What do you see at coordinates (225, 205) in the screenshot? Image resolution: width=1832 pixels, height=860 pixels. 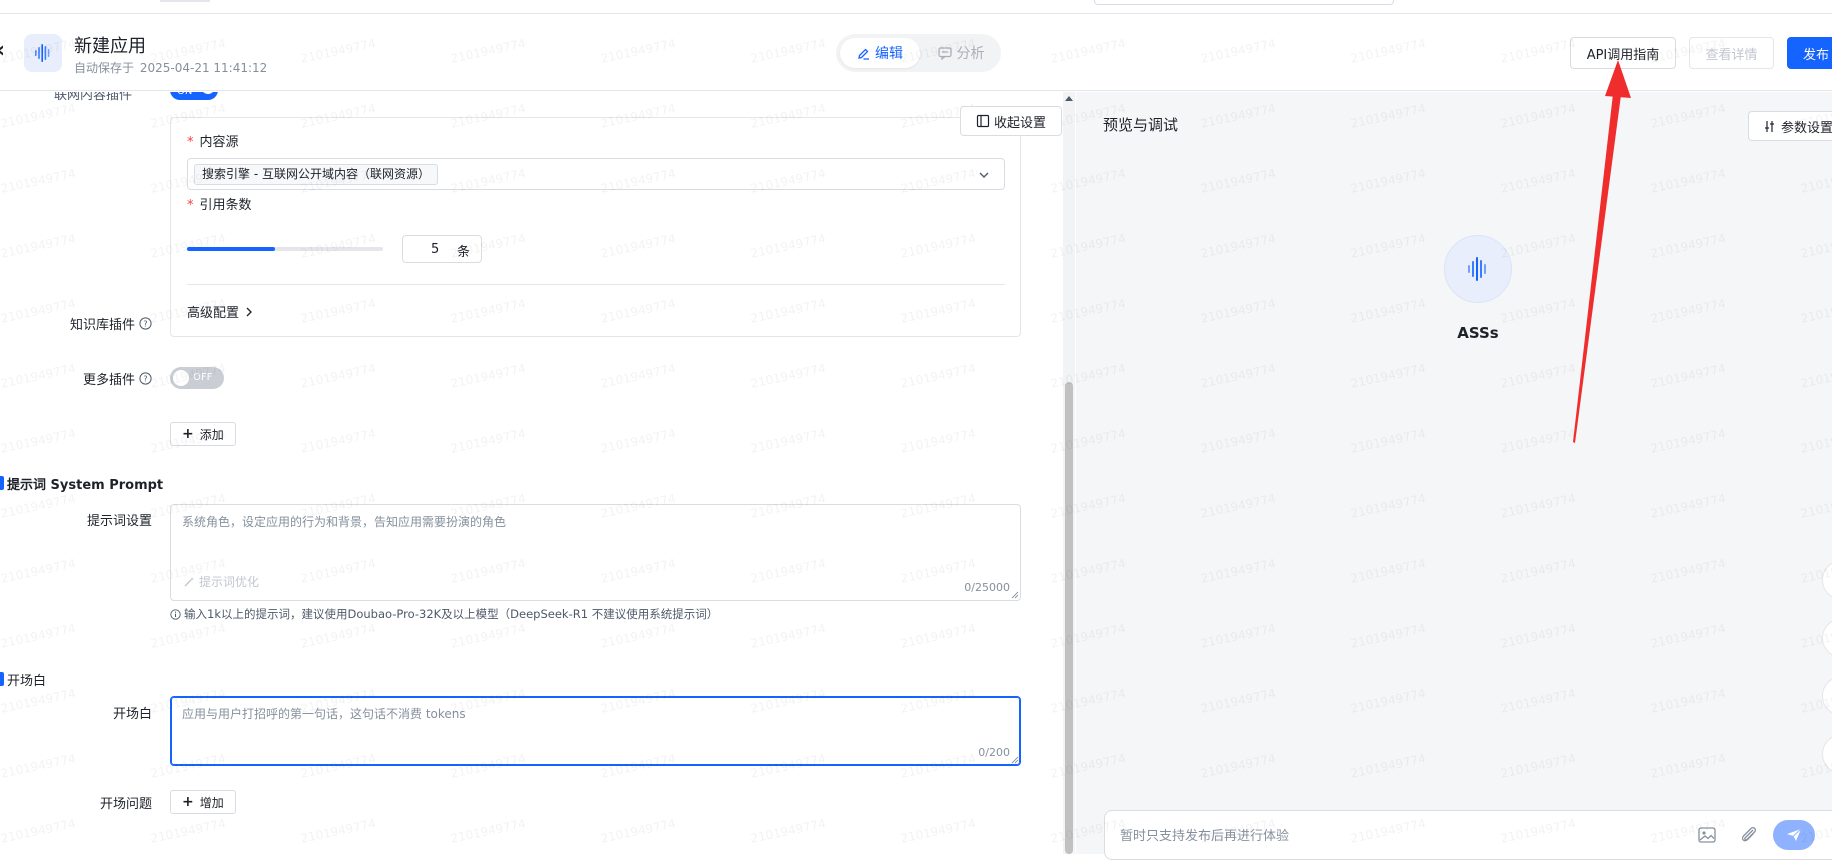 I see `citation-count-label-text: 引用条数` at bounding box center [225, 205].